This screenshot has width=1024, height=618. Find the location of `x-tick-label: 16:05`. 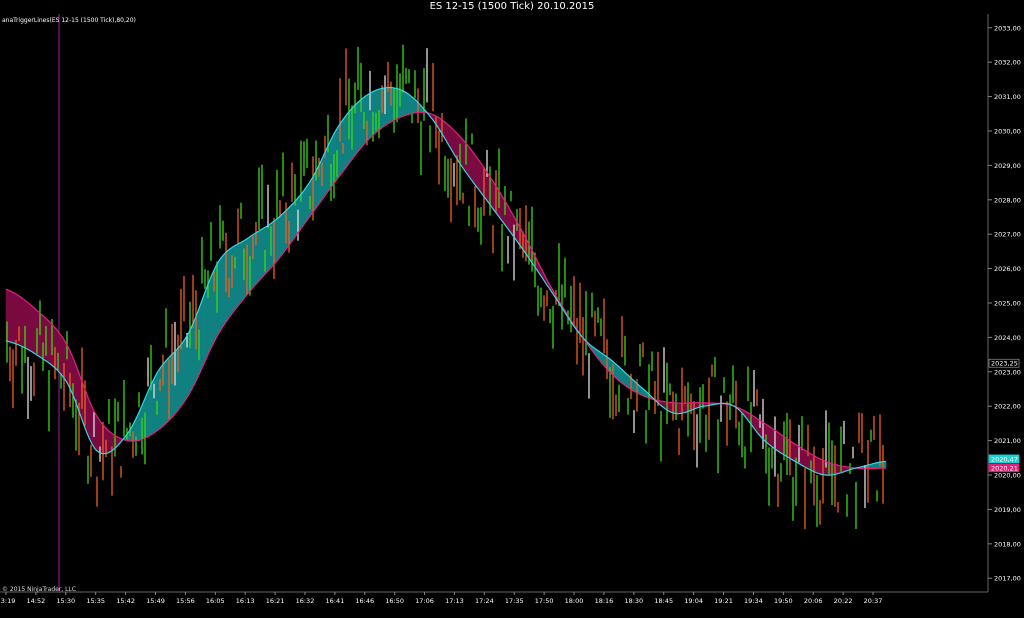

x-tick-label: 16:05 is located at coordinates (215, 601).